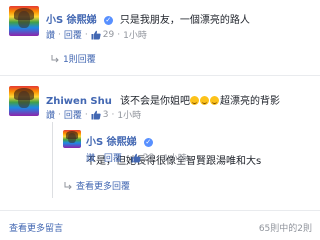 This screenshot has width=320, height=240. What do you see at coordinates (108, 34) in the screenshot?
I see `like-count: 29` at bounding box center [108, 34].